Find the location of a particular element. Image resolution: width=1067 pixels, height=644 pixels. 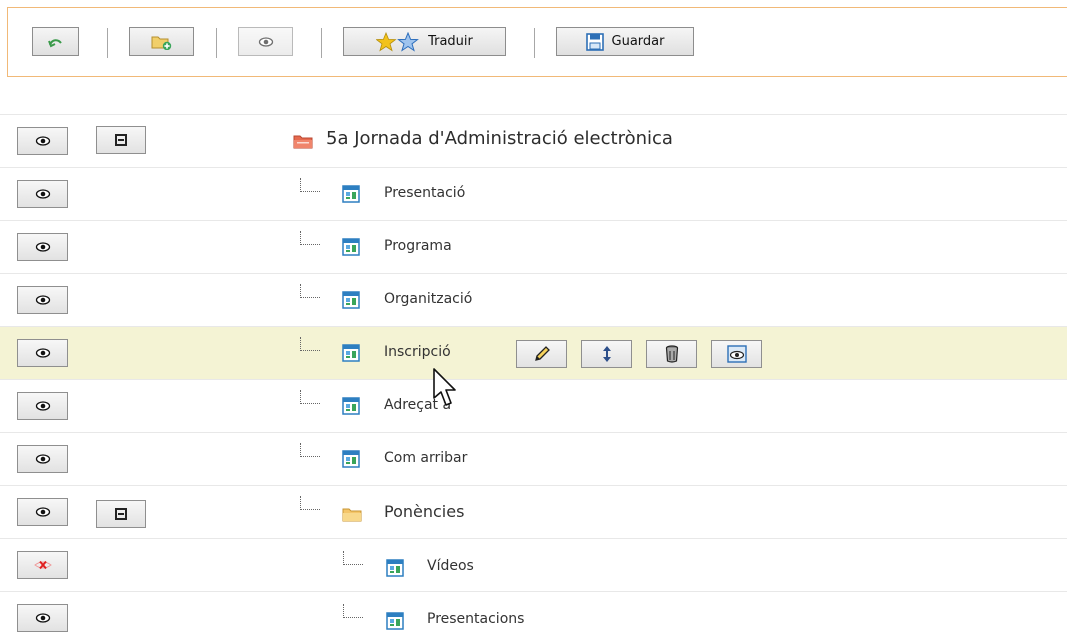

tree-row-folder: Ponències is located at coordinates (533, 511).